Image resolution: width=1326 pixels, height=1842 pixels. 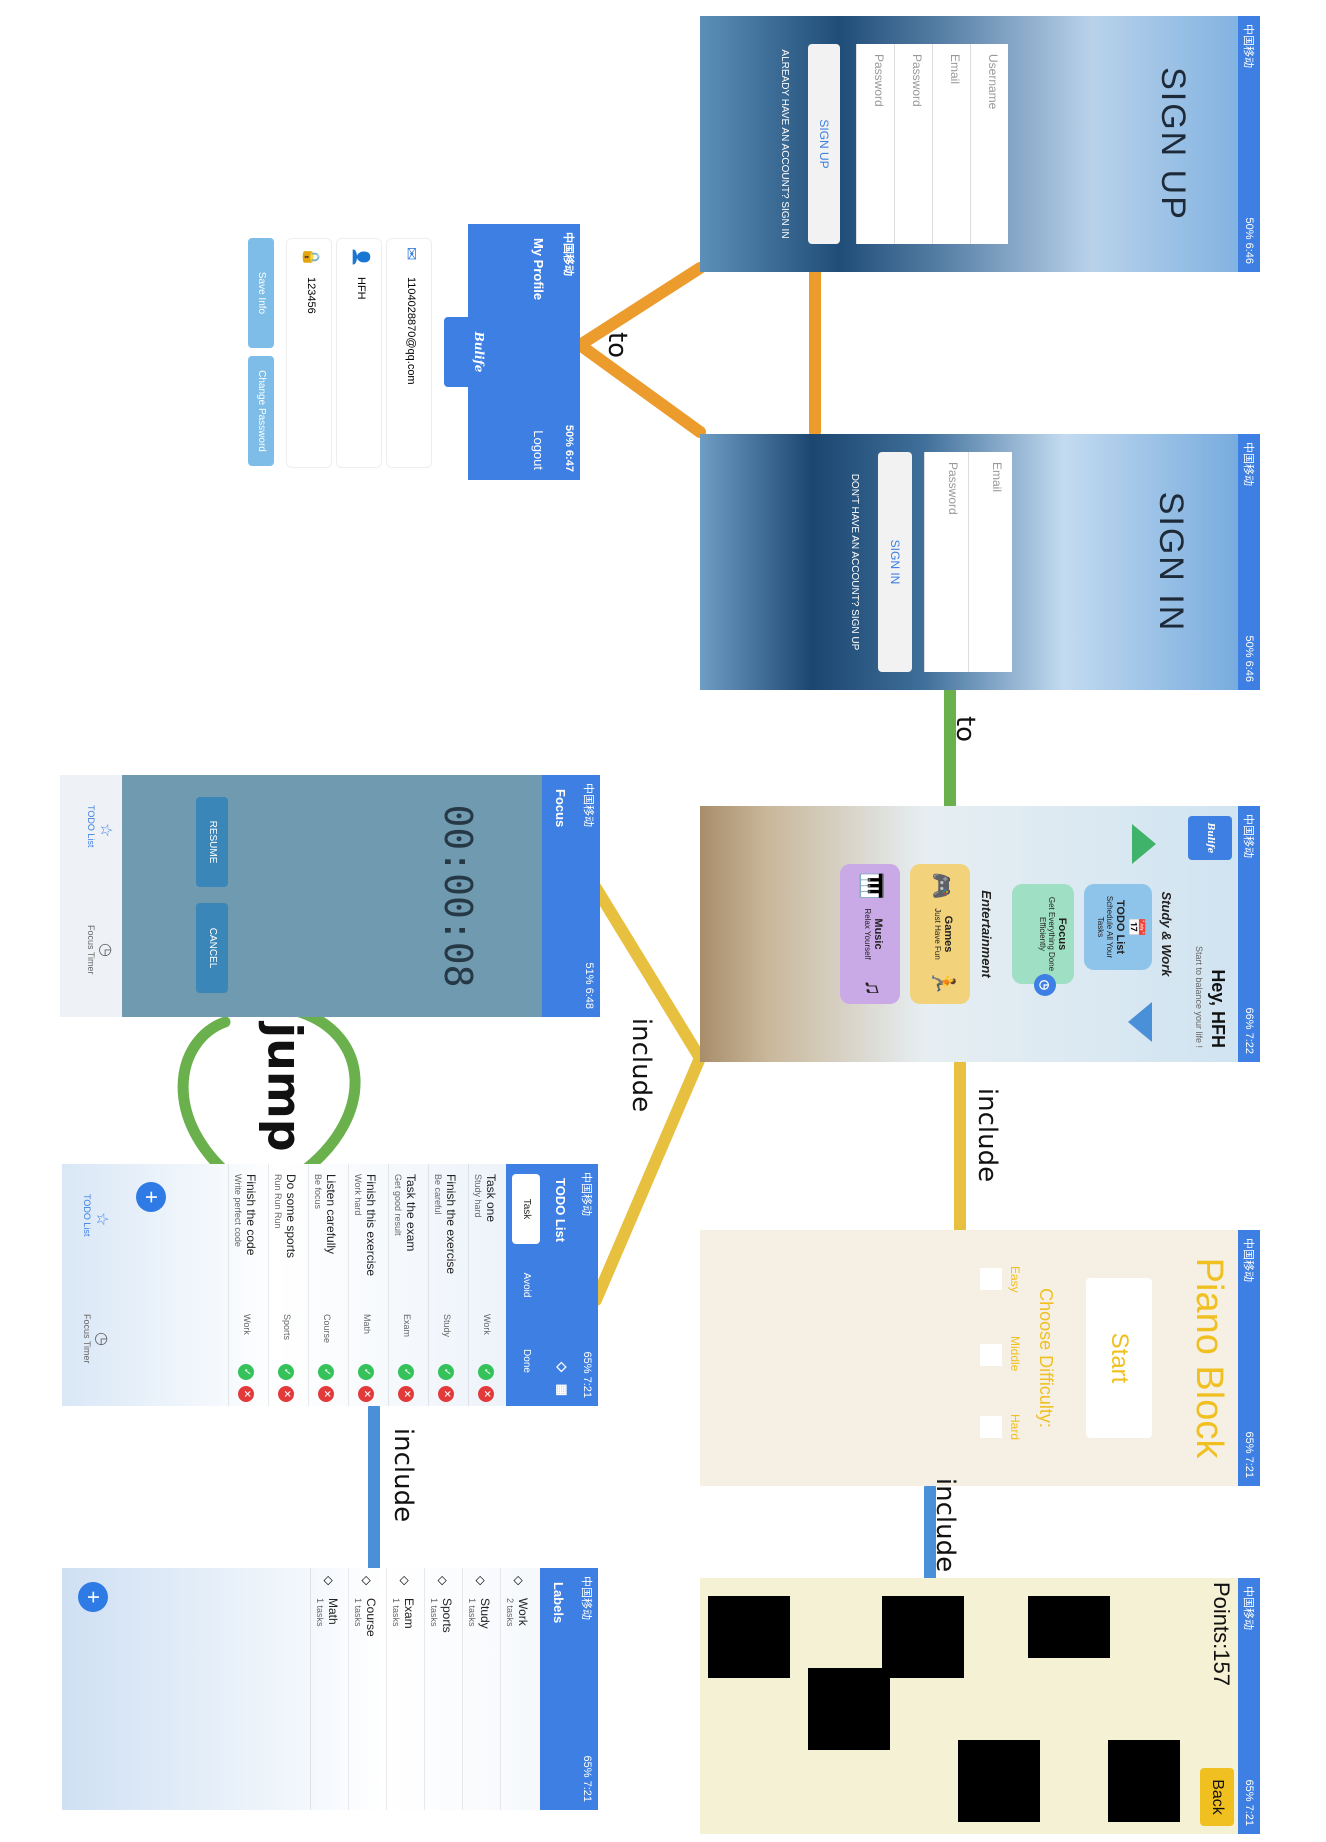 I want to click on profile-title: My Profile, so click(x=538, y=269).